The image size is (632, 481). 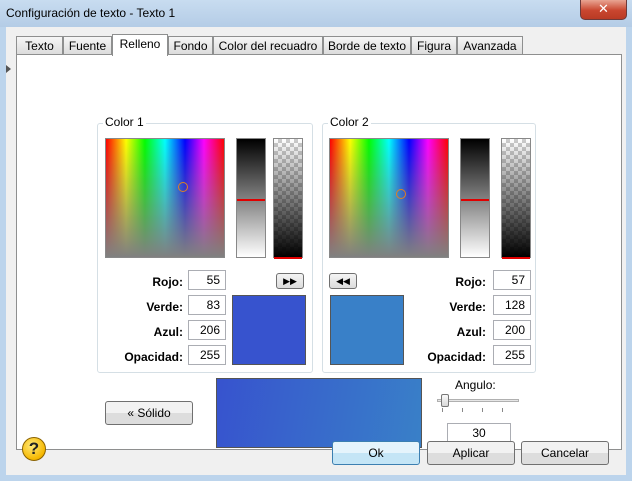 I want to click on close-button: ✕, so click(x=603, y=10).